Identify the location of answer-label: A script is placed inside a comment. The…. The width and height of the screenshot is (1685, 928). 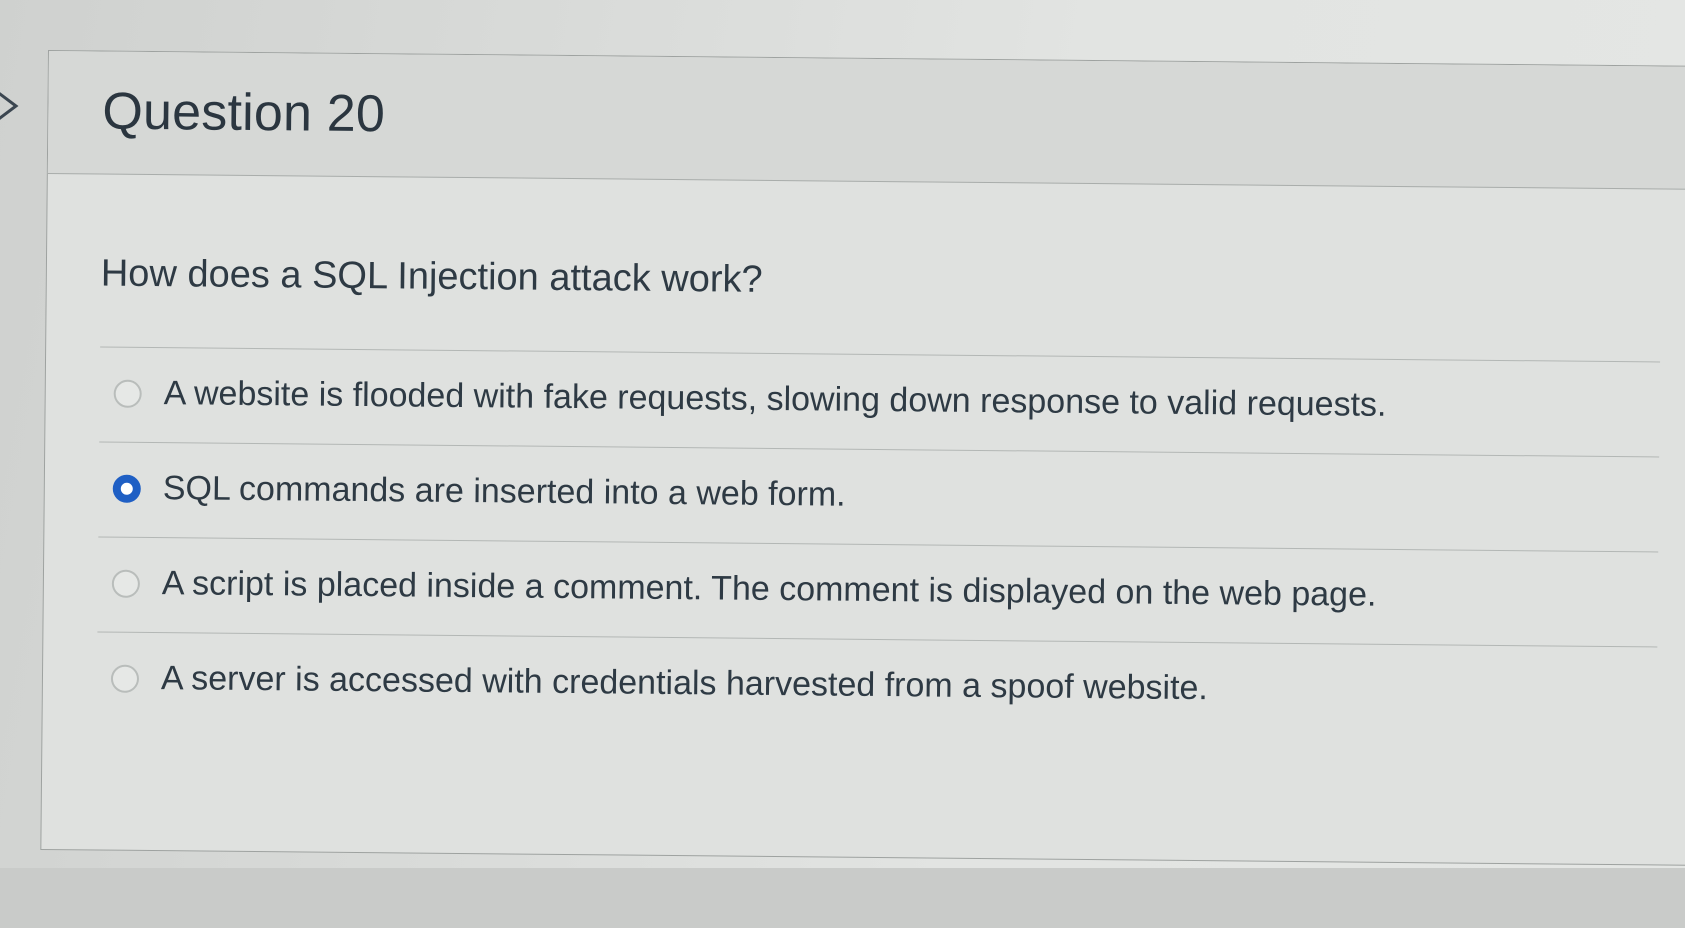
(769, 589).